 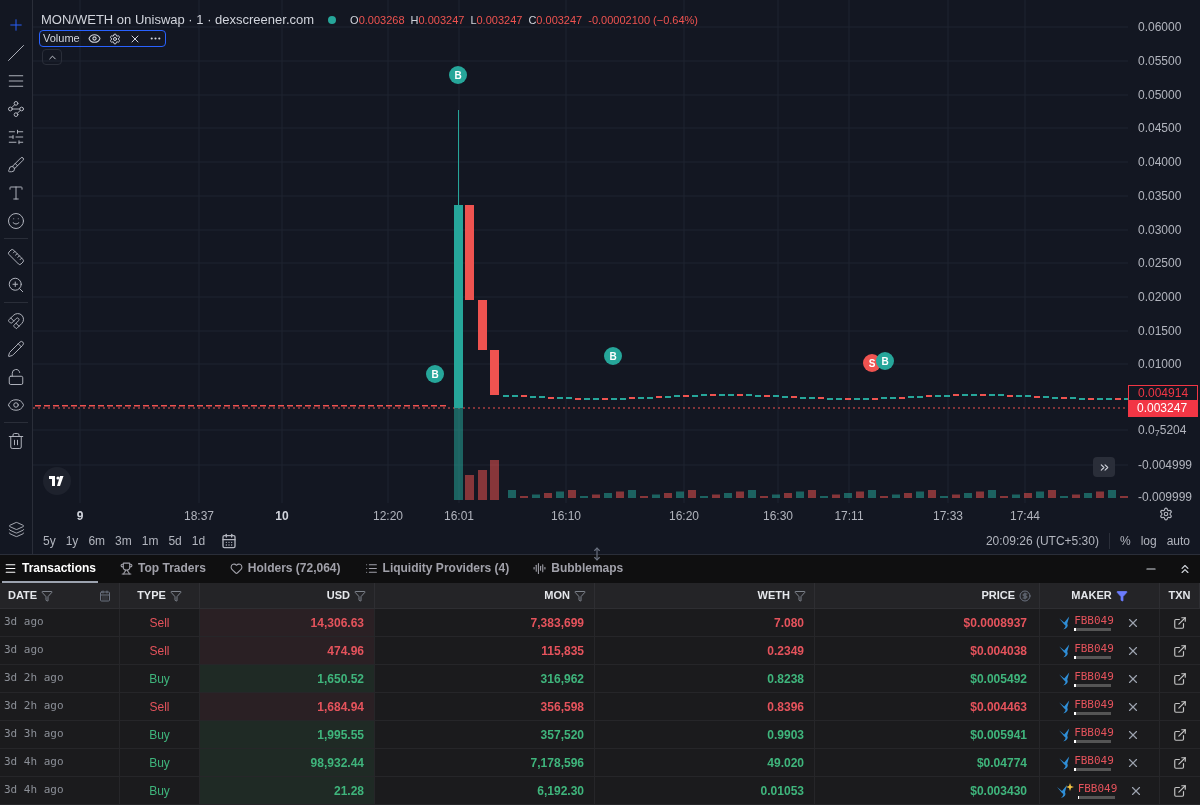 What do you see at coordinates (494, 372) in the screenshot?
I see `candle` at bounding box center [494, 372].